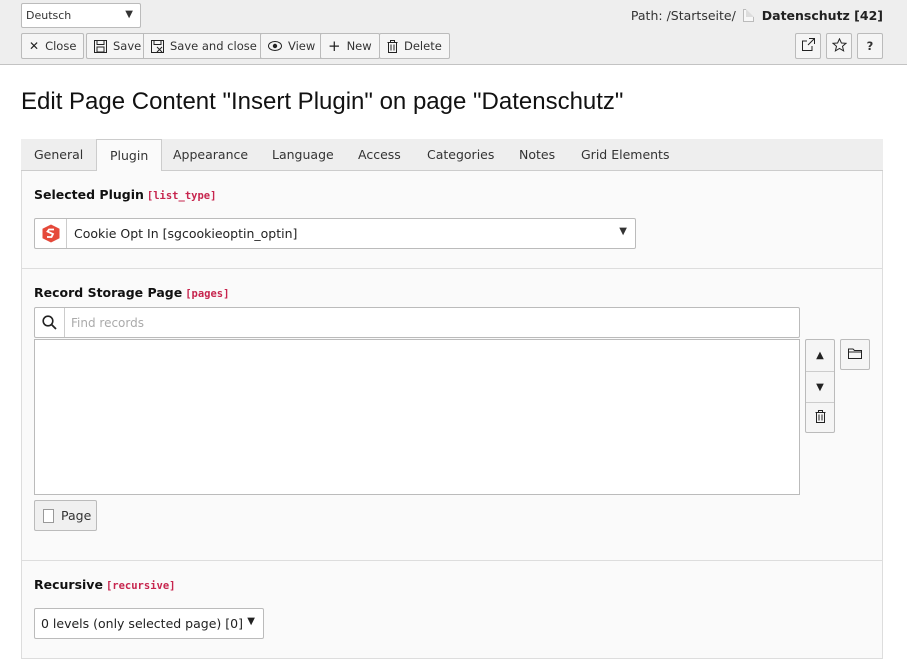  I want to click on plugin-select-value: Cookie Opt In [sgcookieoptin_optin], so click(186, 233).